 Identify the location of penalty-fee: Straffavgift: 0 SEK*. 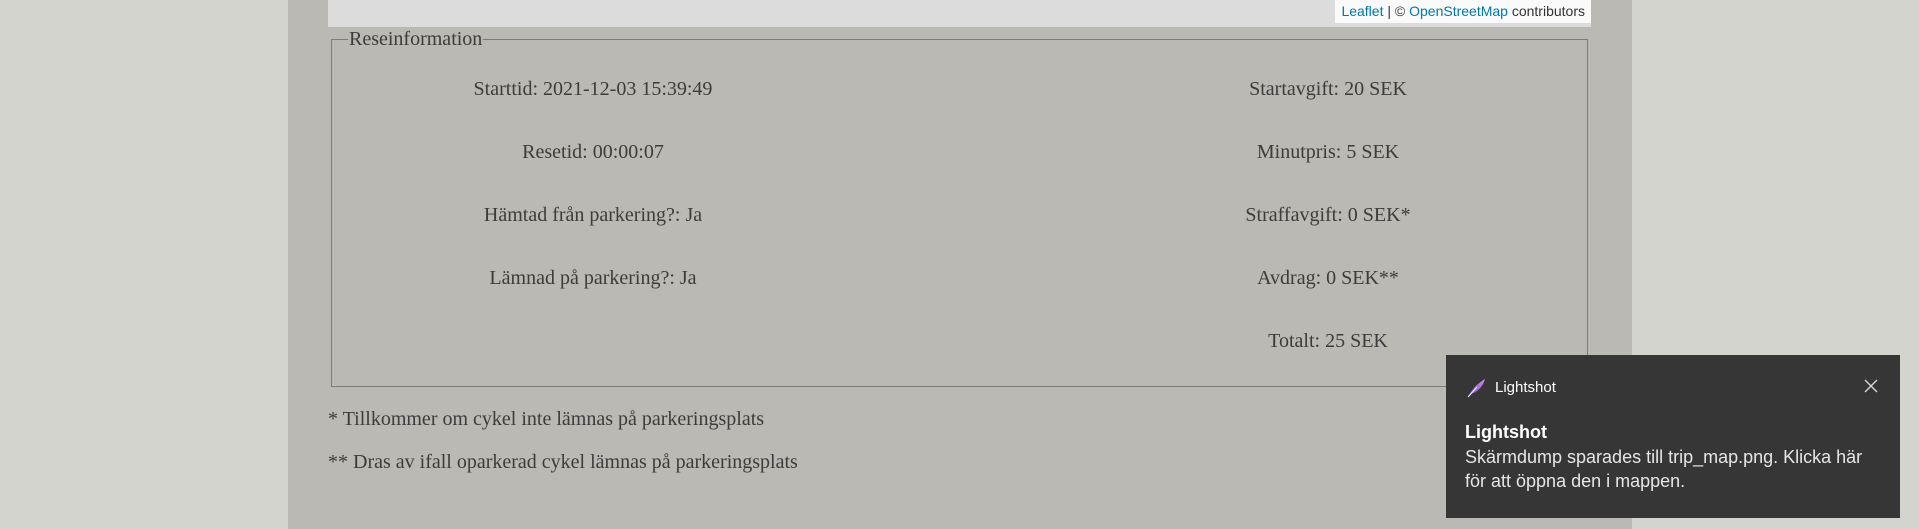
(1328, 215).